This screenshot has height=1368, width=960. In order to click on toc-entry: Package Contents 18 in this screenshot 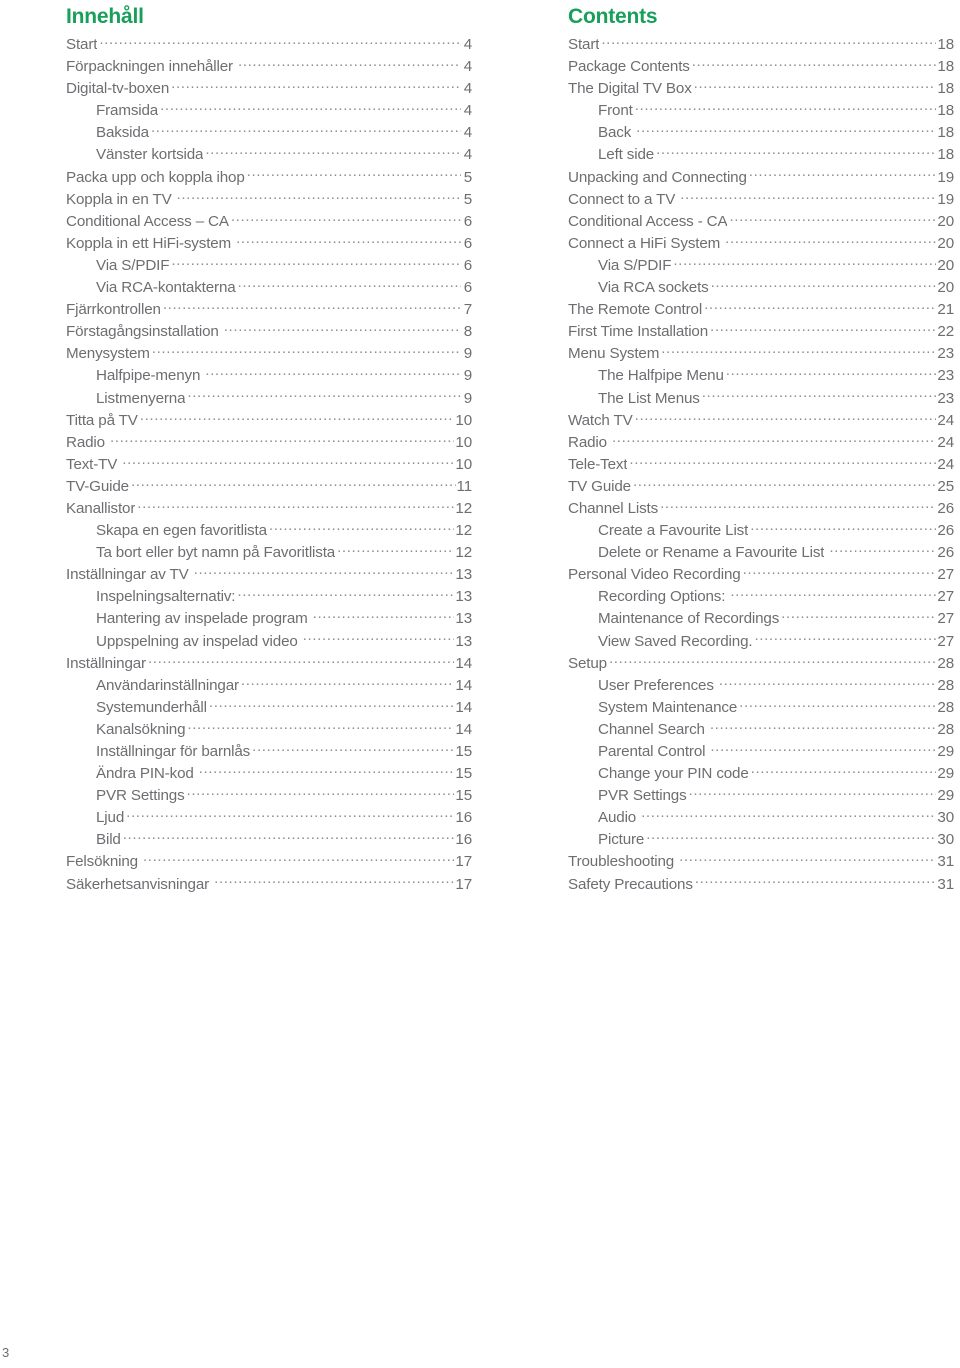, I will do `click(761, 67)`.